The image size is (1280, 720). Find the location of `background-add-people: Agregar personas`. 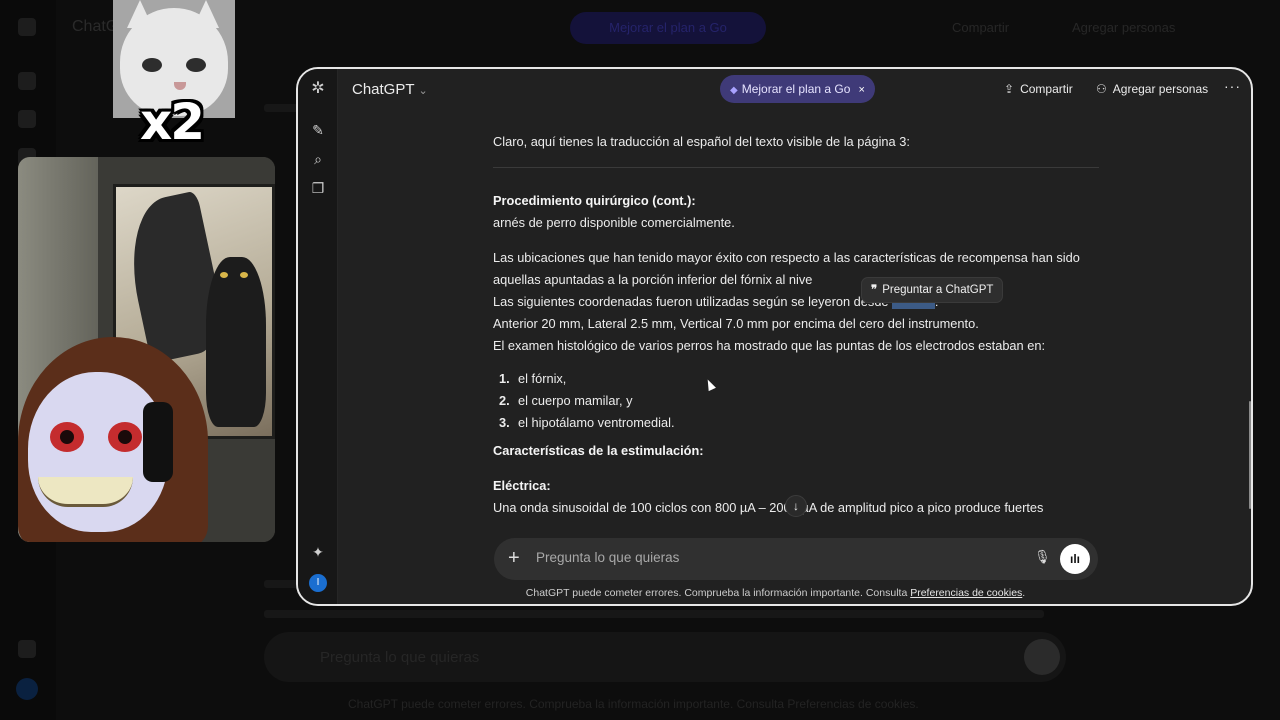

background-add-people: Agregar personas is located at coordinates (1124, 27).